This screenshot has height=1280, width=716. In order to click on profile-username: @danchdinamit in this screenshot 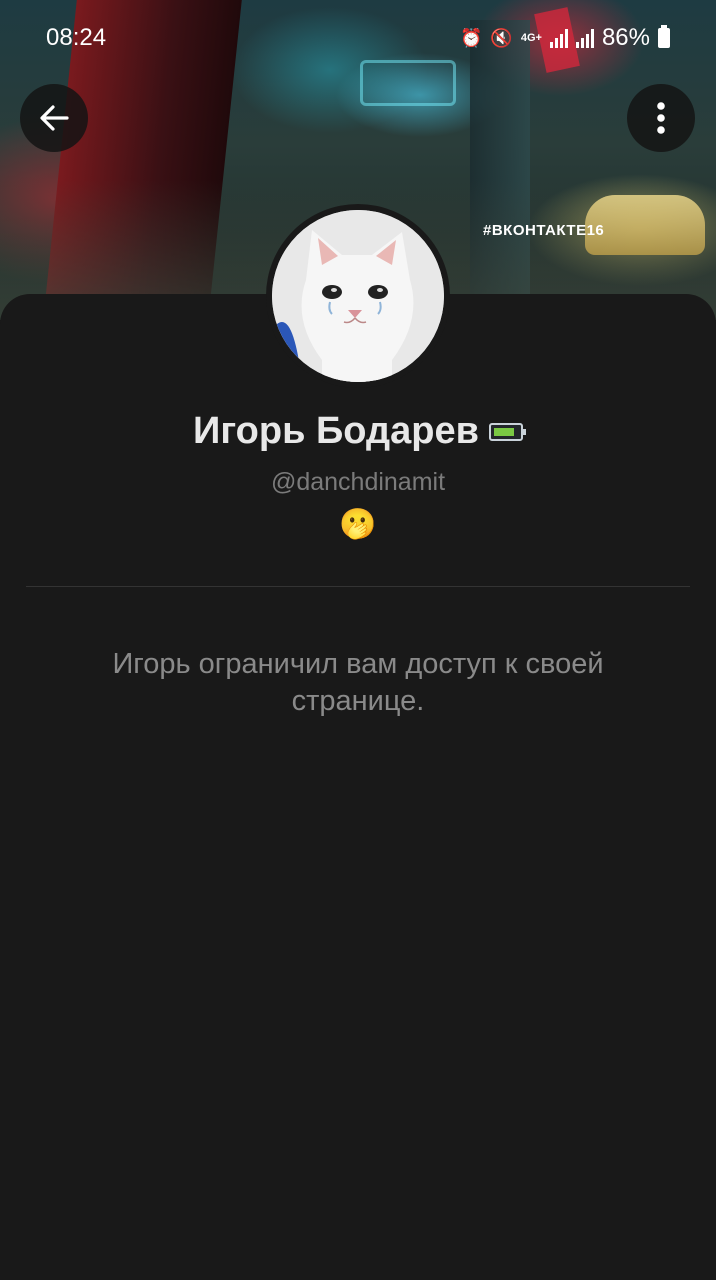, I will do `click(358, 482)`.